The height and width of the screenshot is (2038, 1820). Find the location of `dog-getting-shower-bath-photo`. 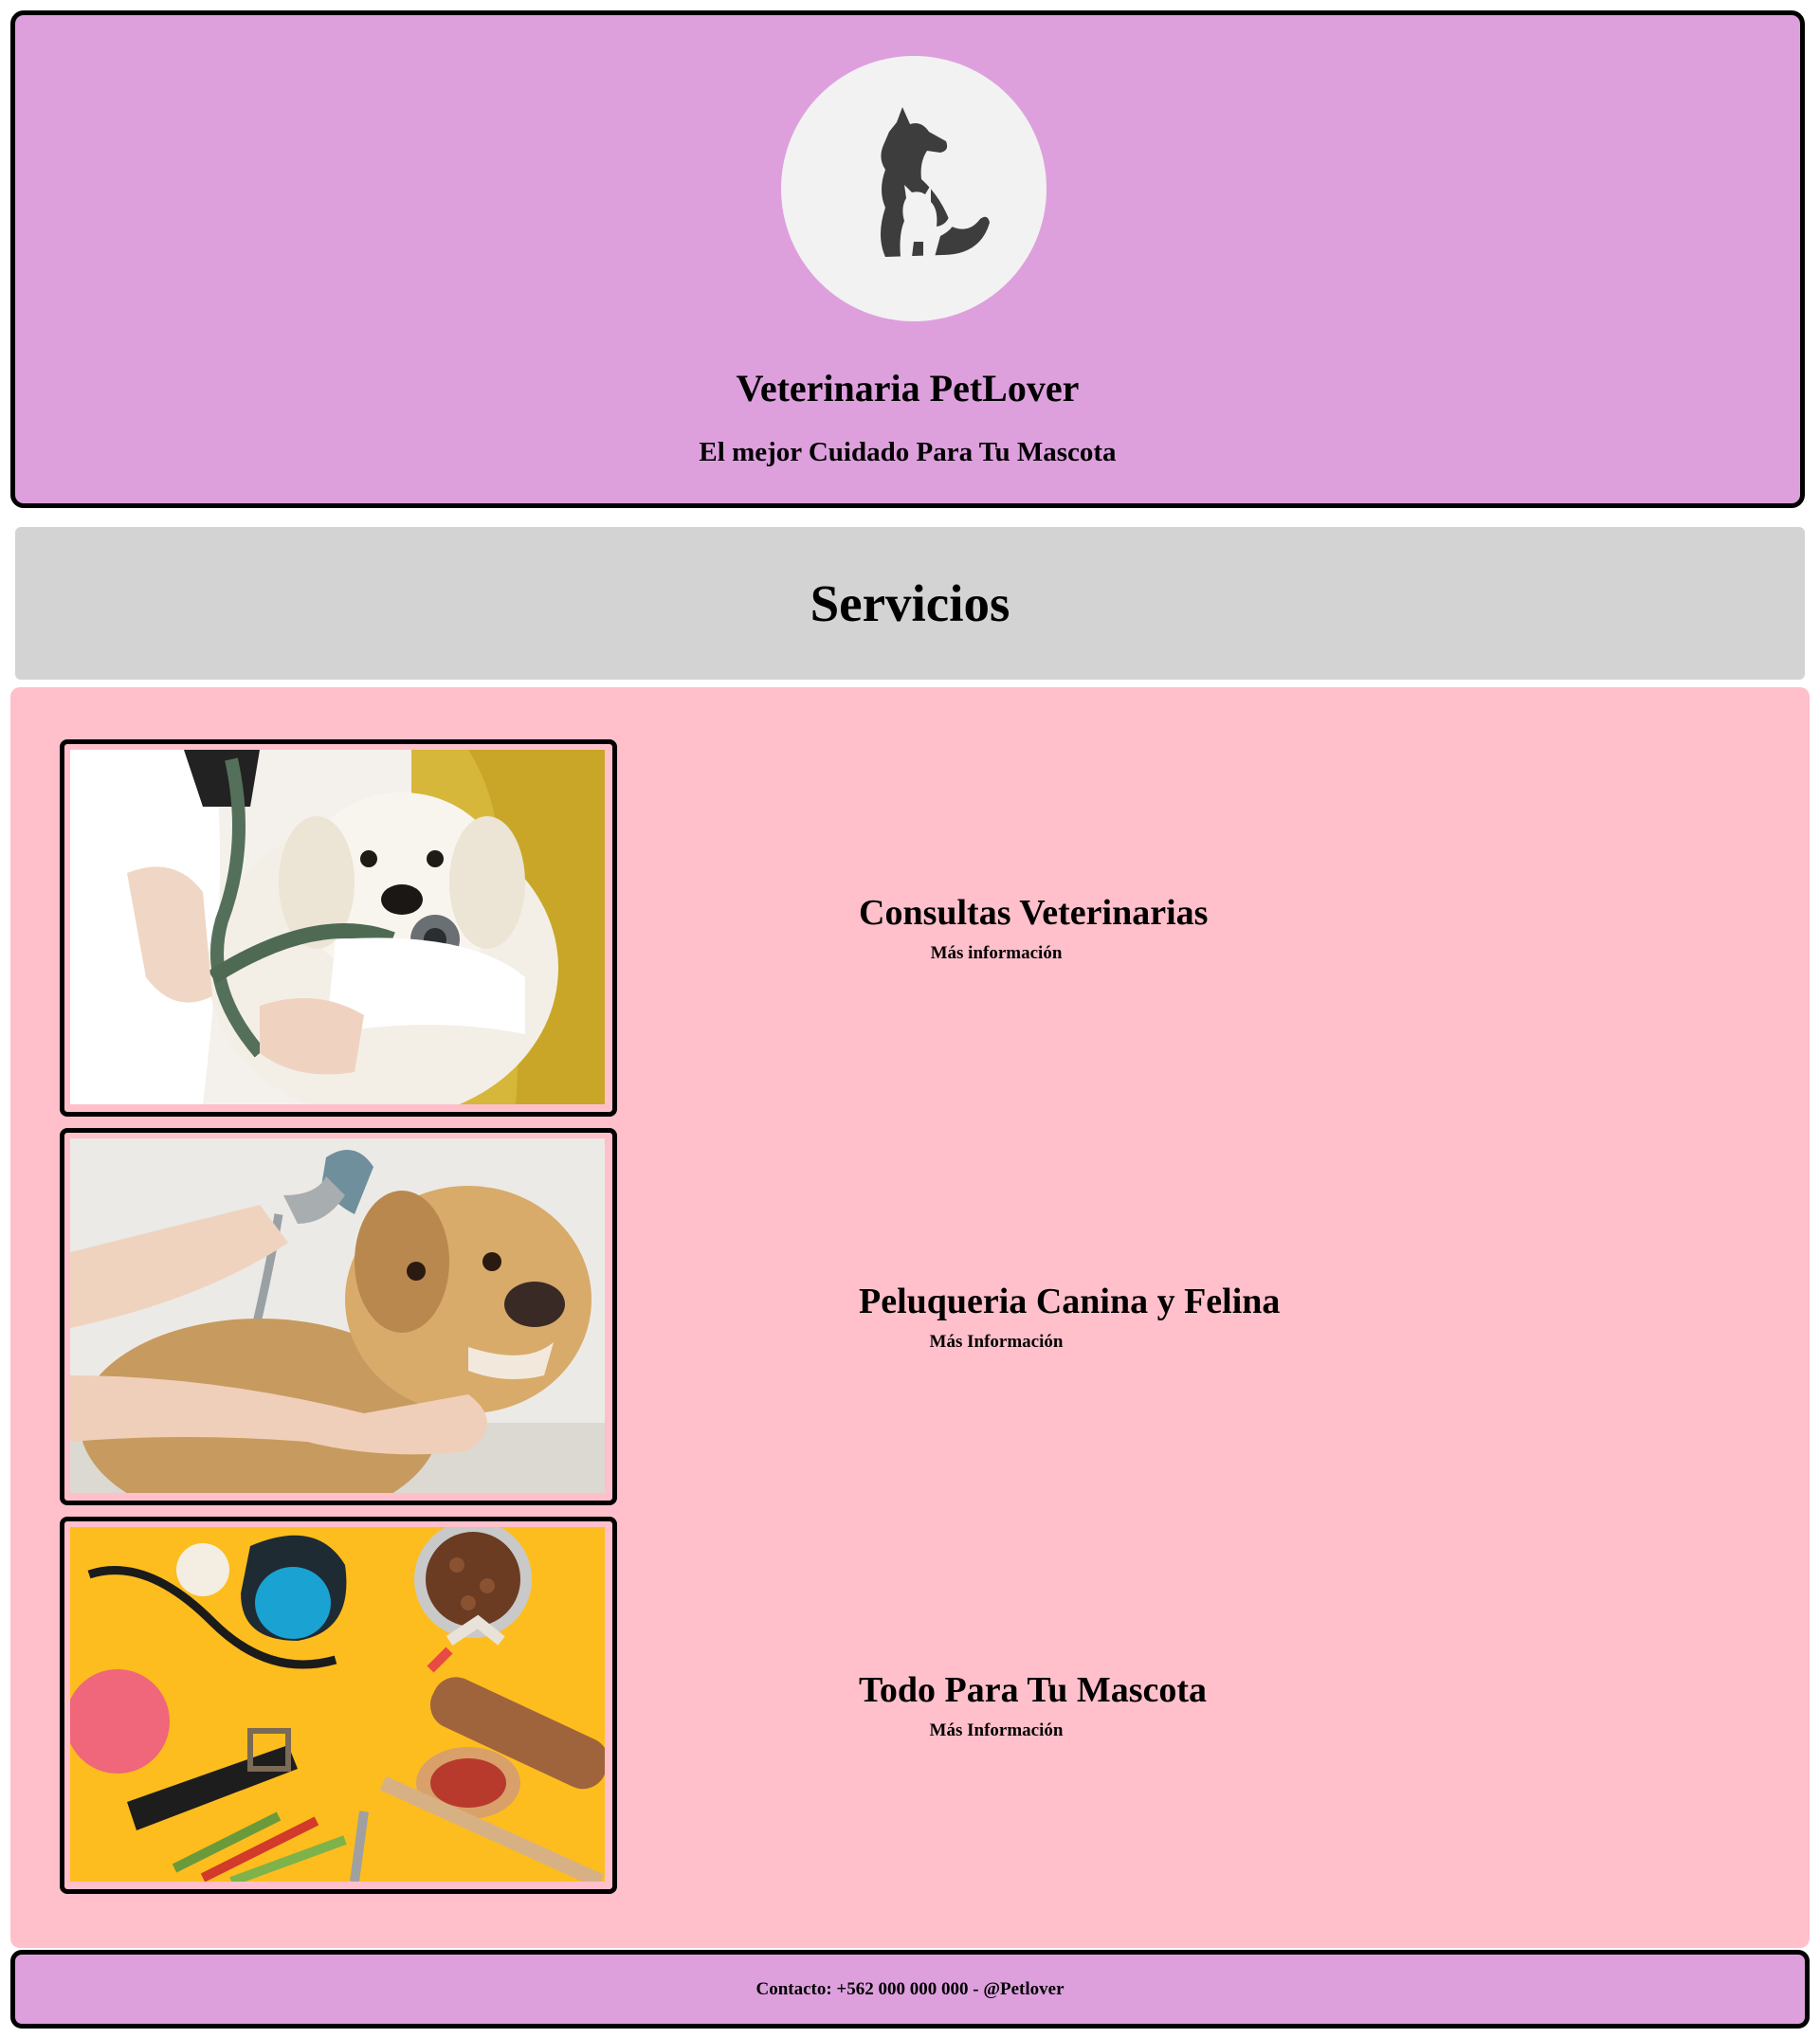

dog-getting-shower-bath-photo is located at coordinates (338, 1316).